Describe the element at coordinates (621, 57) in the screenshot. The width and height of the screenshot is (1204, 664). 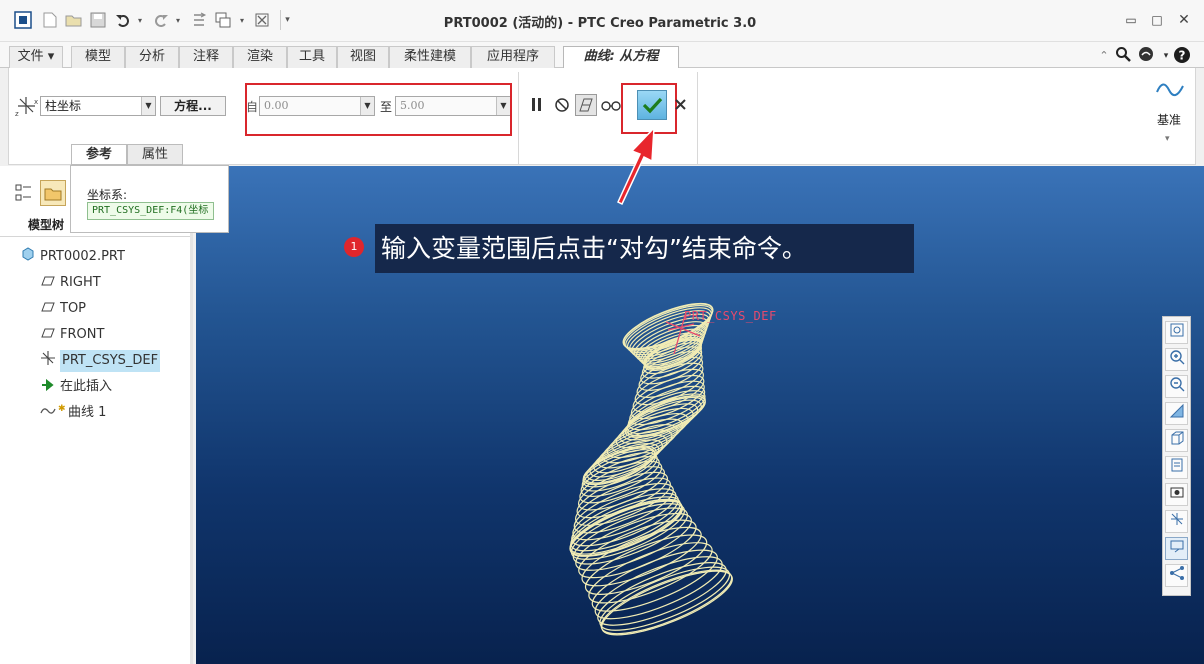
I see `tab-curve-from-equation: 曲线: 从方程` at that location.